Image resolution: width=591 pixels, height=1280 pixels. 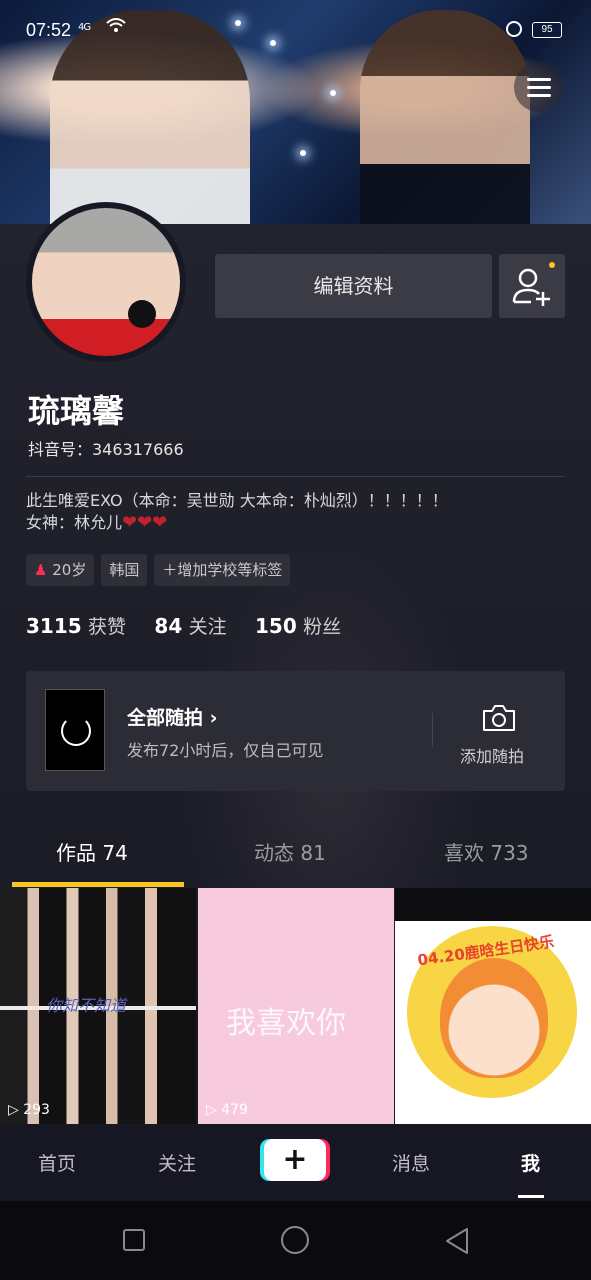 I want to click on status-bar: 07:52 4G 95, so click(x=295, y=32).